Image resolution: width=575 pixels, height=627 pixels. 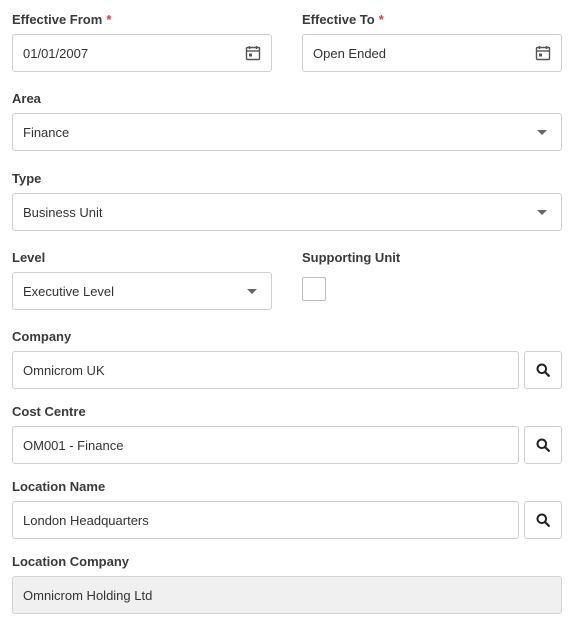 I want to click on location-company-field: Omnicrom Holding Ltd, so click(x=287, y=595).